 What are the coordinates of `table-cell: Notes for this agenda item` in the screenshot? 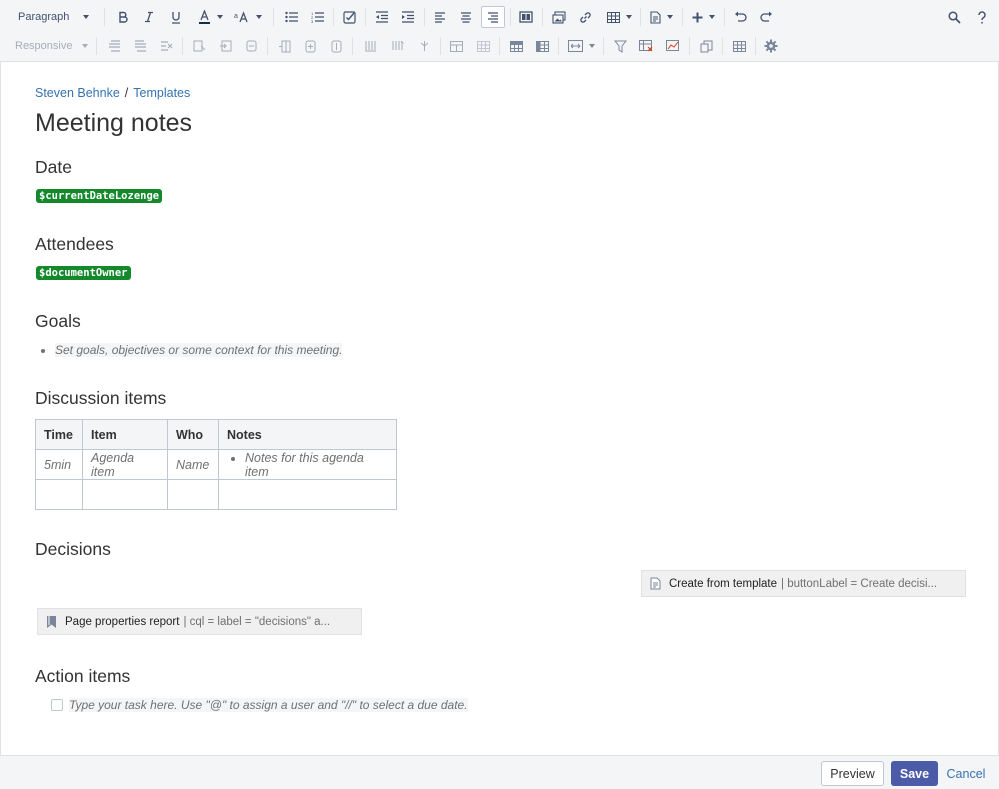 It's located at (307, 464).